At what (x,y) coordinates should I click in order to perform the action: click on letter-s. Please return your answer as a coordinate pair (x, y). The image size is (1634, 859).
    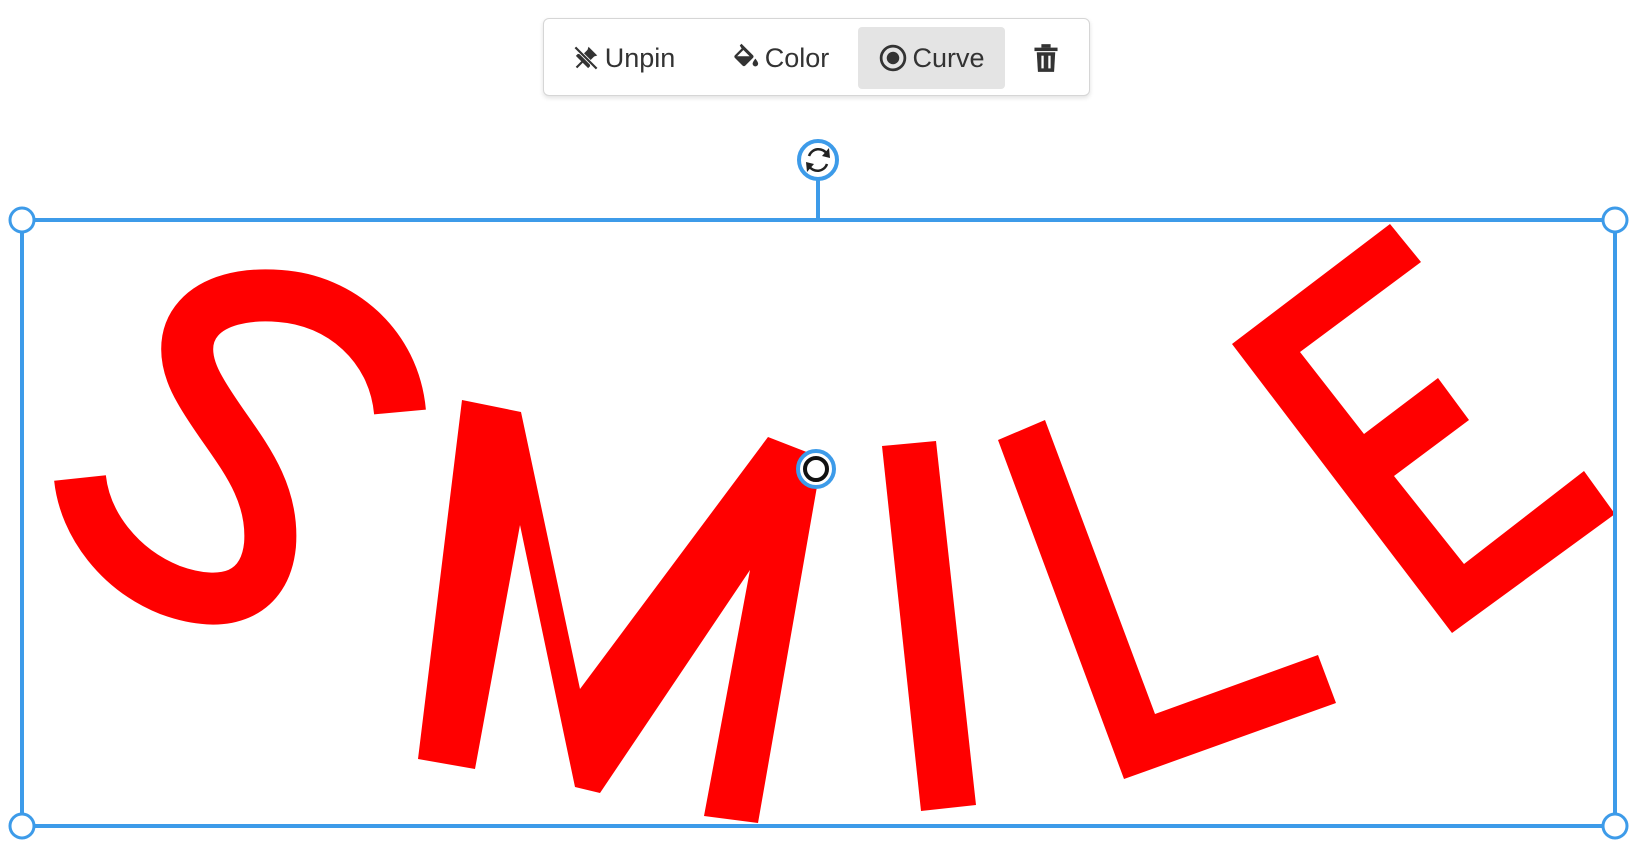
    Looking at the image, I should click on (240, 447).